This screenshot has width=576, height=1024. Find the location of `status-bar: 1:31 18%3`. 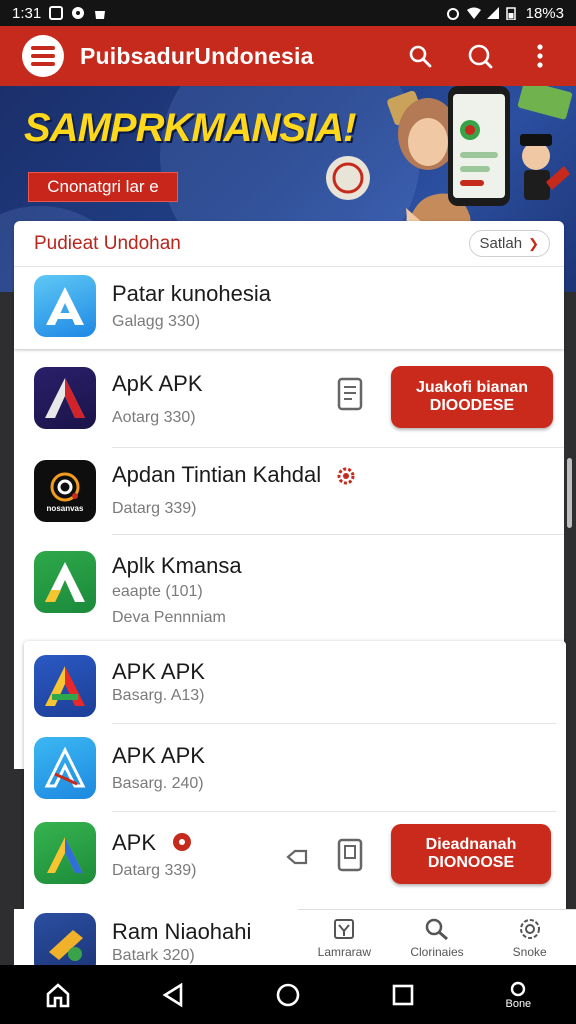

status-bar: 1:31 18%3 is located at coordinates (288, 13).